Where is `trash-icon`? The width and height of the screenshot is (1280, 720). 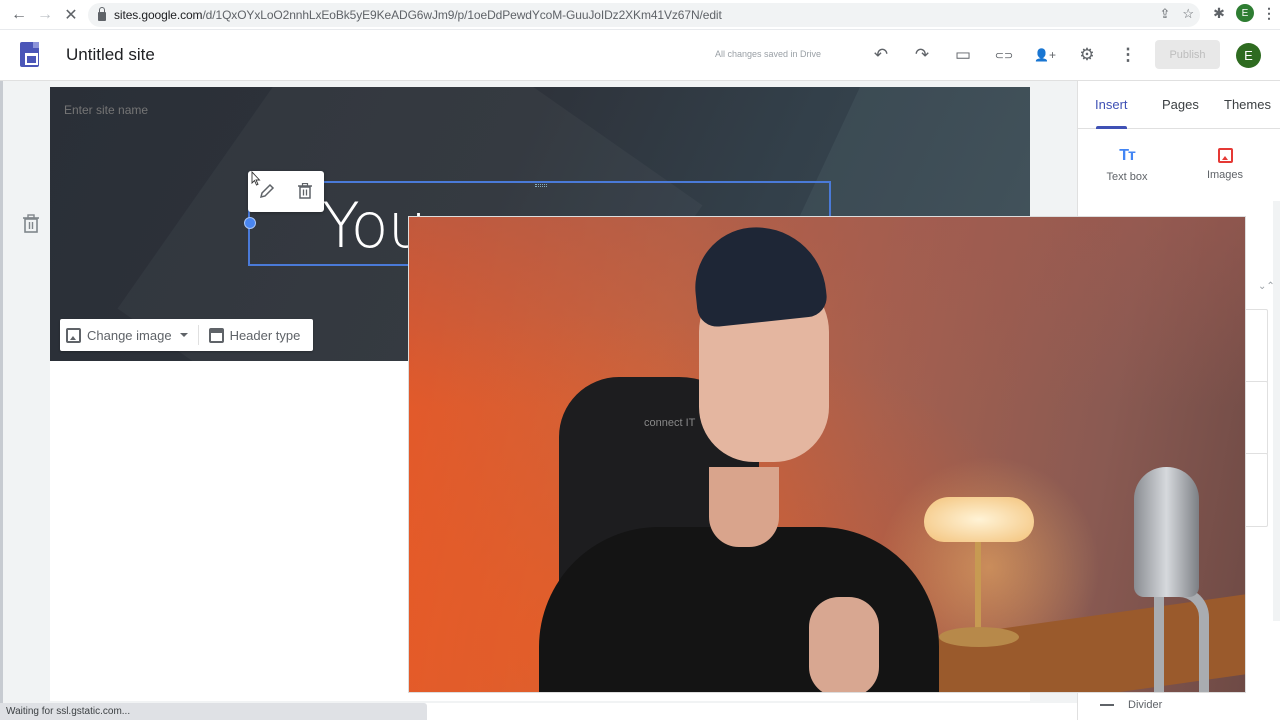 trash-icon is located at coordinates (305, 191).